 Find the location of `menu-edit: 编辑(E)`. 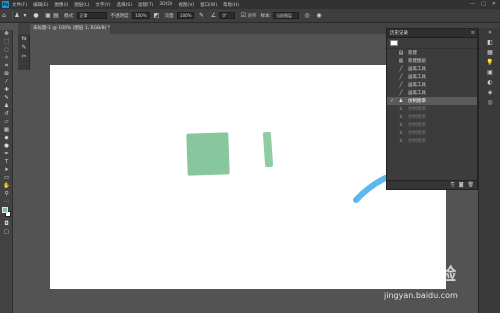

menu-edit: 编辑(E) is located at coordinates (40, 5).